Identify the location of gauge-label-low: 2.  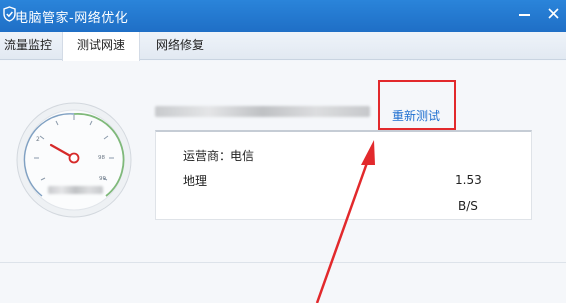
(38, 139).